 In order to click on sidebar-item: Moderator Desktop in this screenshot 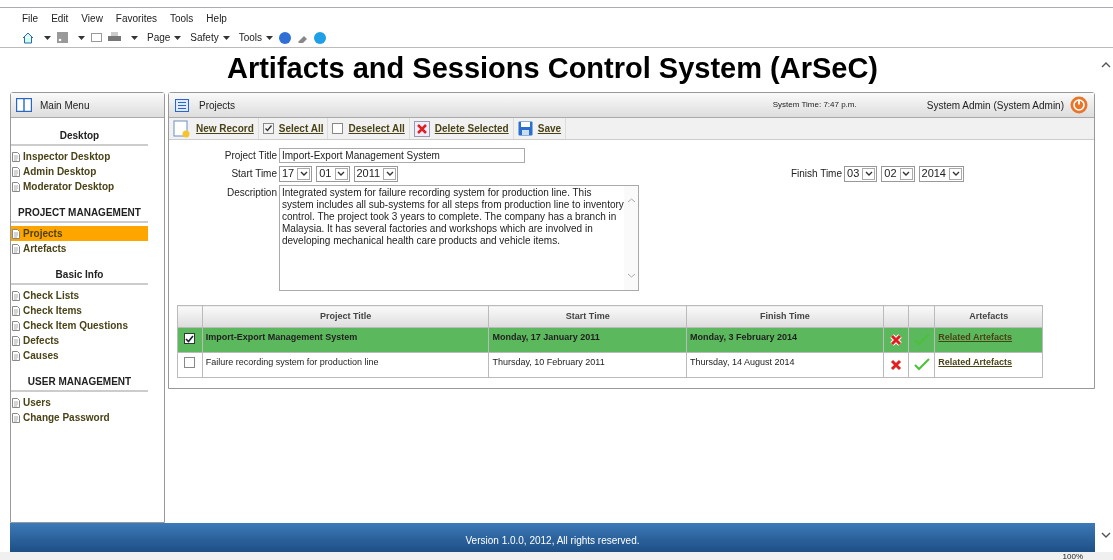, I will do `click(79, 186)`.